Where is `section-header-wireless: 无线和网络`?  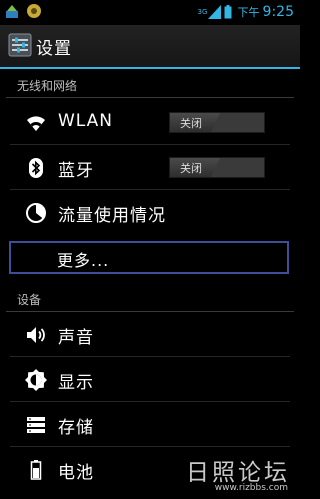
section-header-wireless: 无线和网络 is located at coordinates (150, 84).